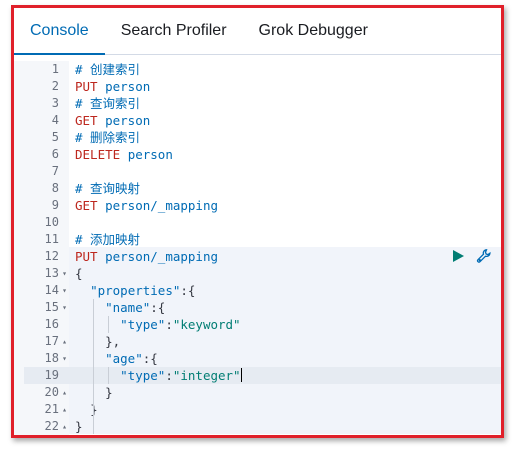  I want to click on line-number: 20, so click(51, 392).